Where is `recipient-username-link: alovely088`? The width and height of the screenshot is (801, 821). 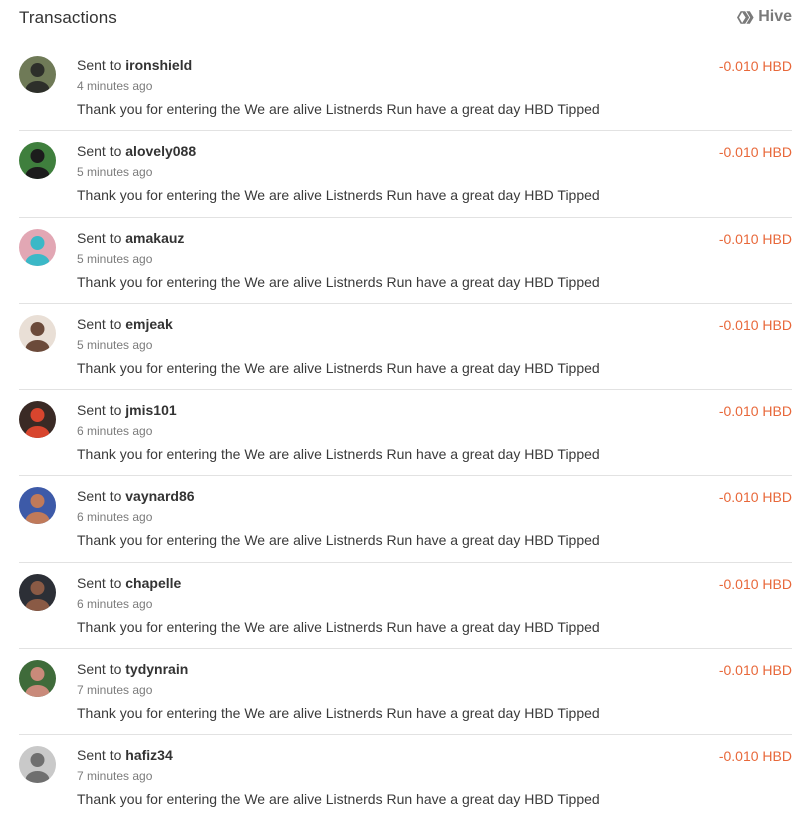
recipient-username-link: alovely088 is located at coordinates (160, 151).